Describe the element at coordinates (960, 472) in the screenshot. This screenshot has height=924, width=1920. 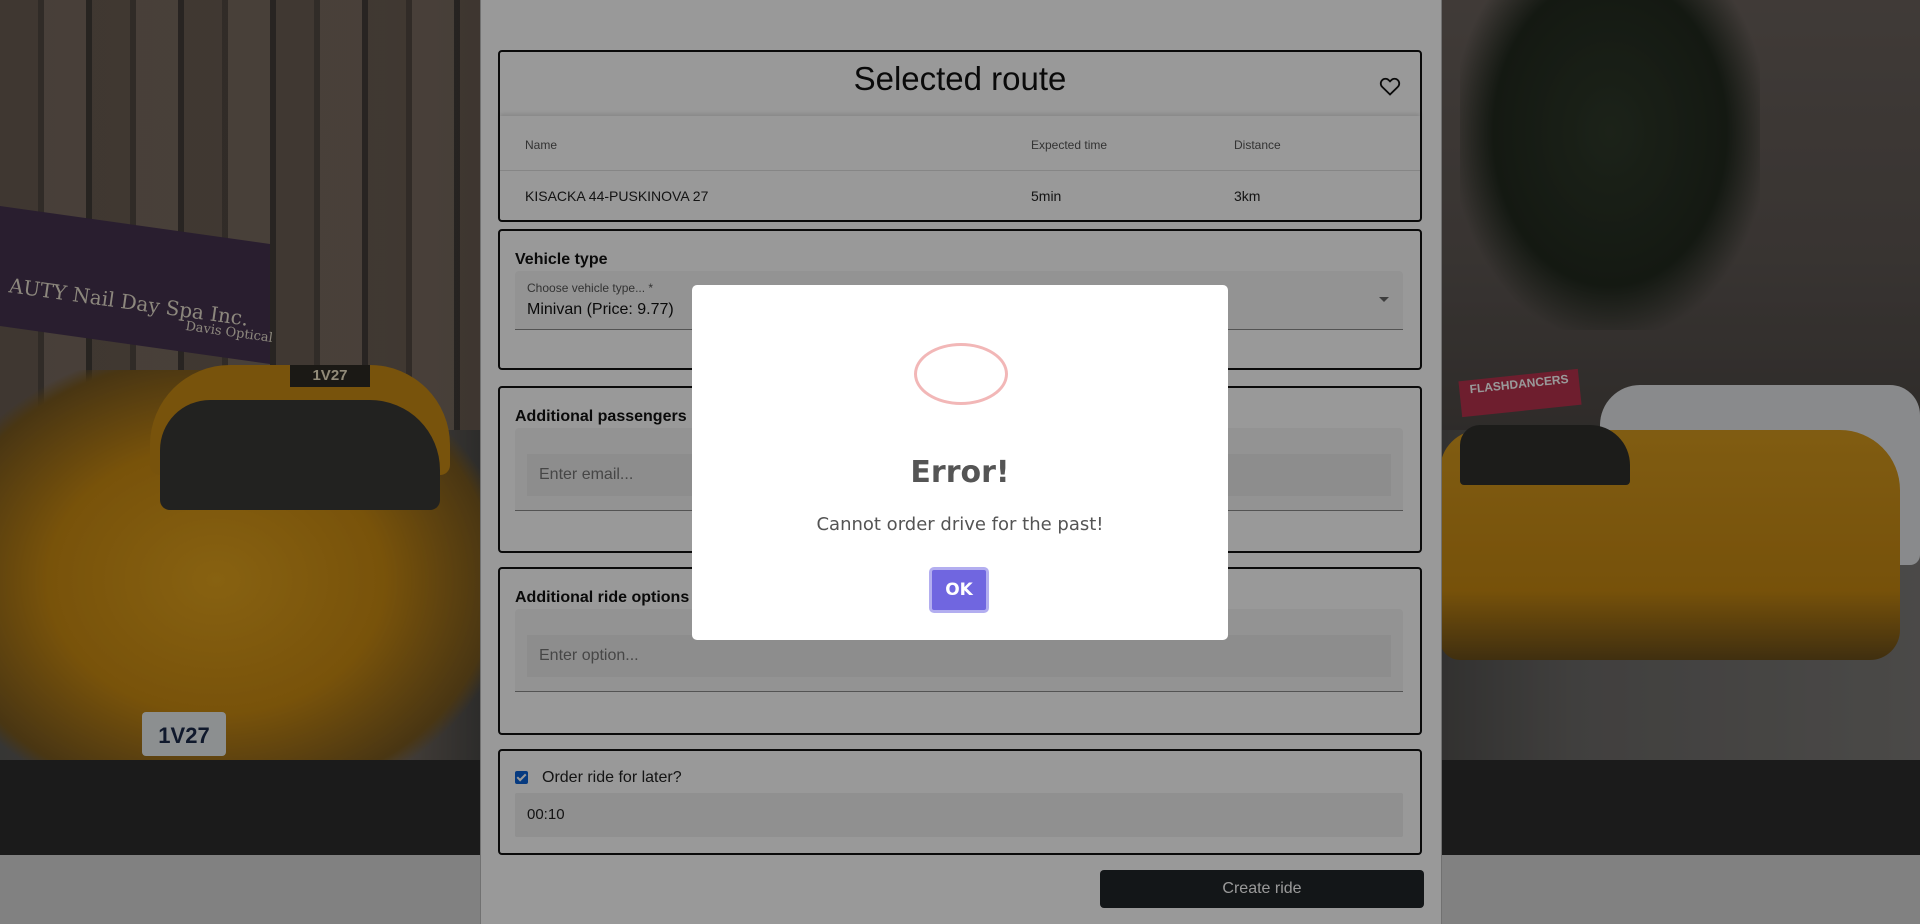
I see `dialog-title: Error!` at that location.